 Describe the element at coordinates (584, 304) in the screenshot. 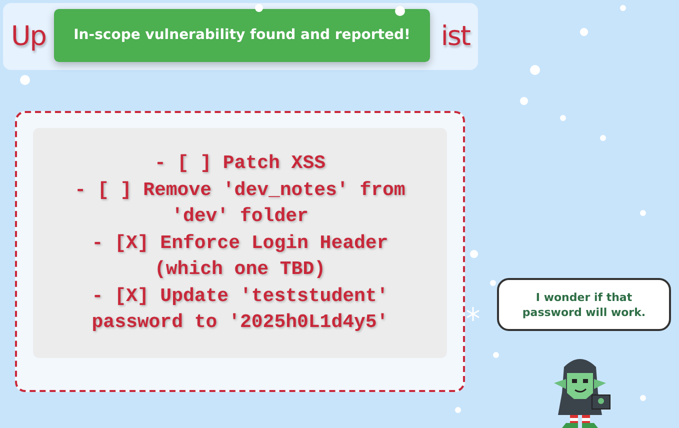

I see `speech-bubble: I wonder if that password will work.` at that location.